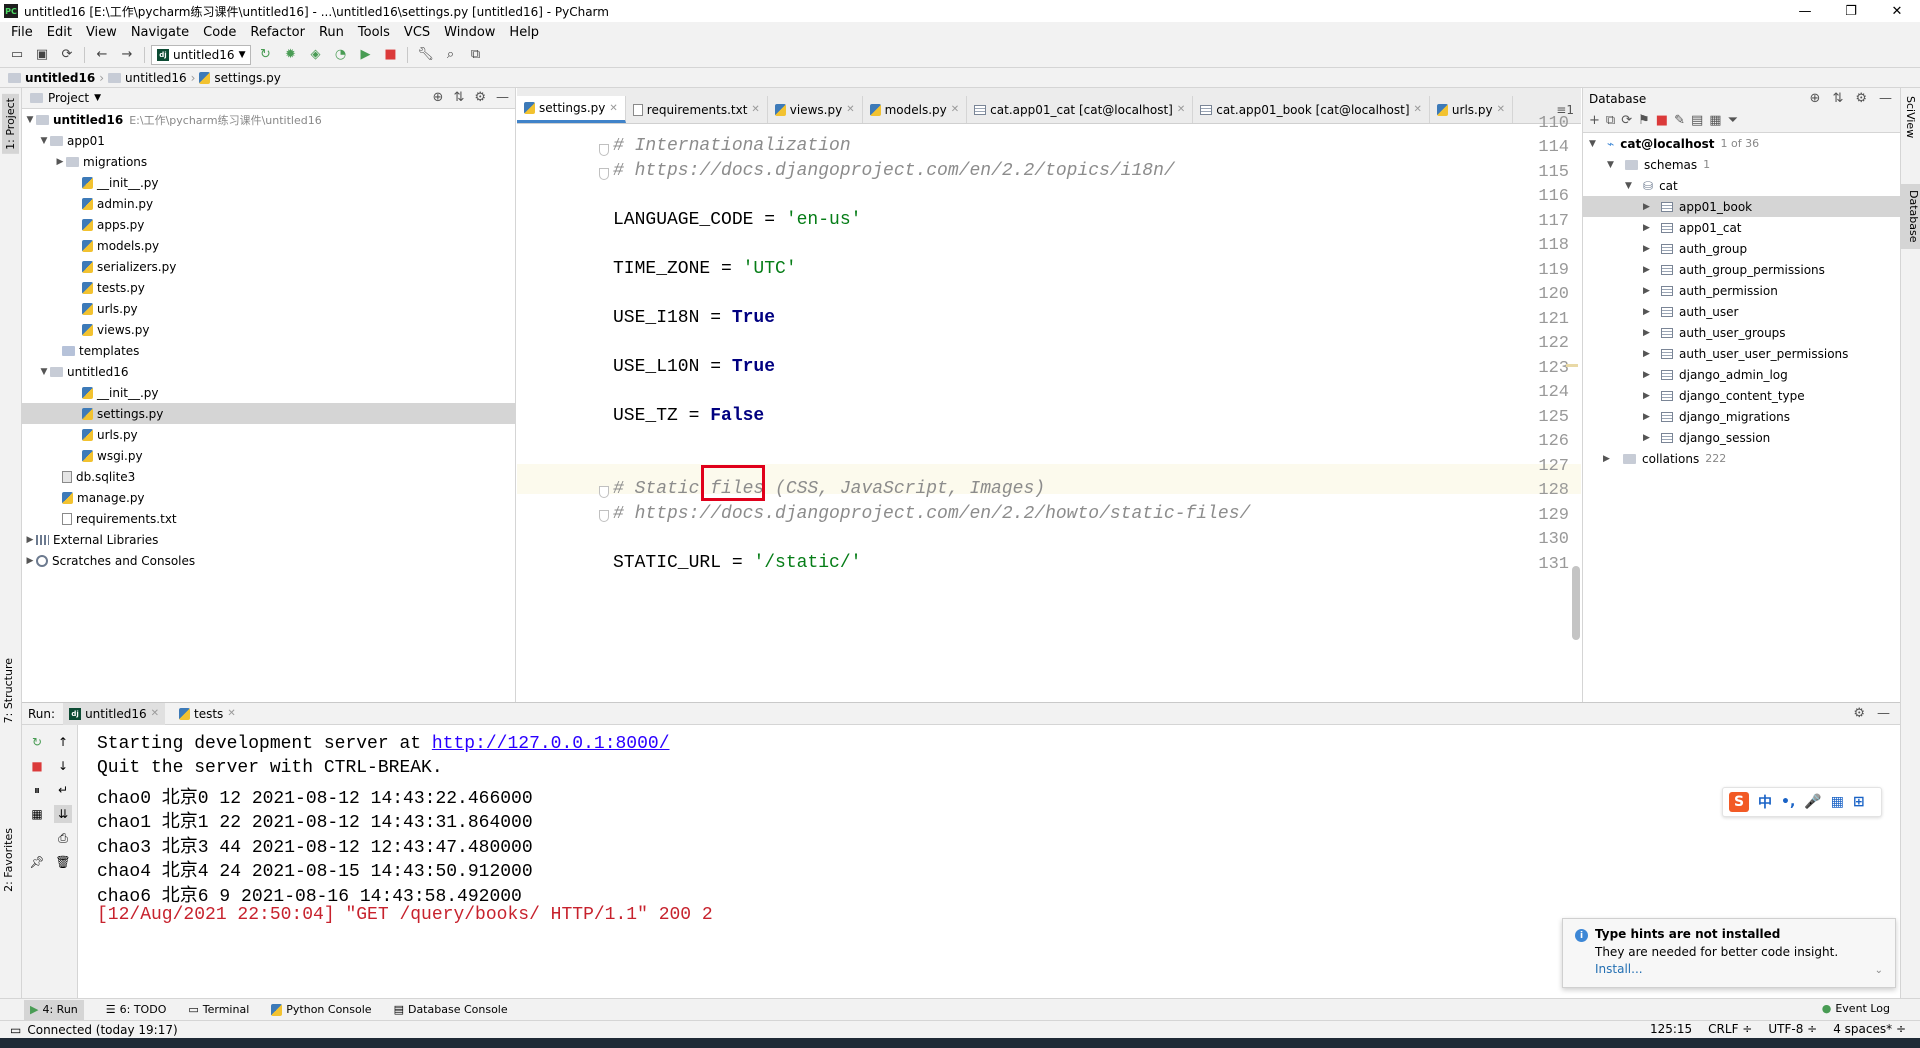 The image size is (1920, 1048). I want to click on db-table-item: ▶ django_admin_log, so click(1741, 374).